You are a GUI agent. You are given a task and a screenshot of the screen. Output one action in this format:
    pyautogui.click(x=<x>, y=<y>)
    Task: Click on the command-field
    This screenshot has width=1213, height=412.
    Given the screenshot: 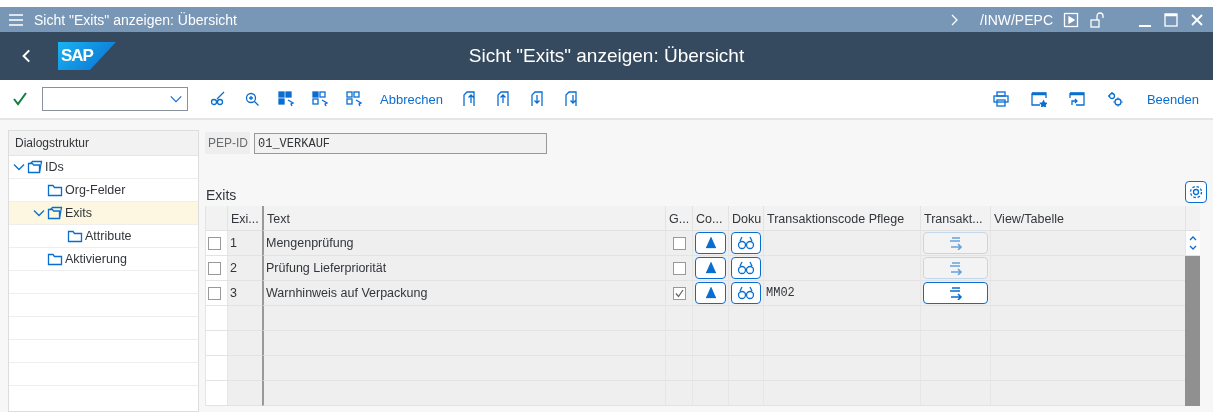 What is the action you would take?
    pyautogui.click(x=115, y=99)
    